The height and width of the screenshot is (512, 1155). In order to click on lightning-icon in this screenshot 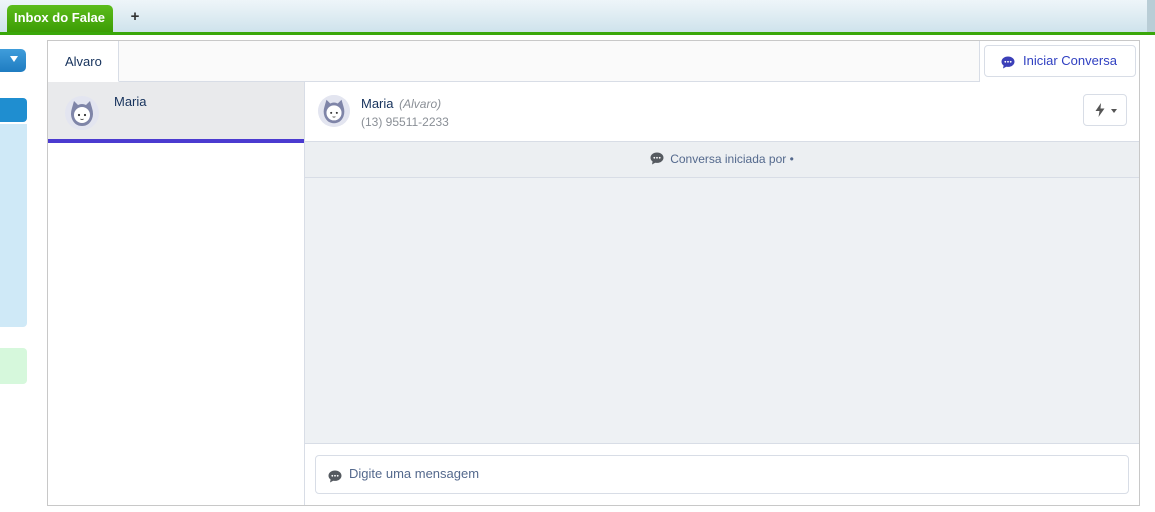, I will do `click(1100, 110)`.